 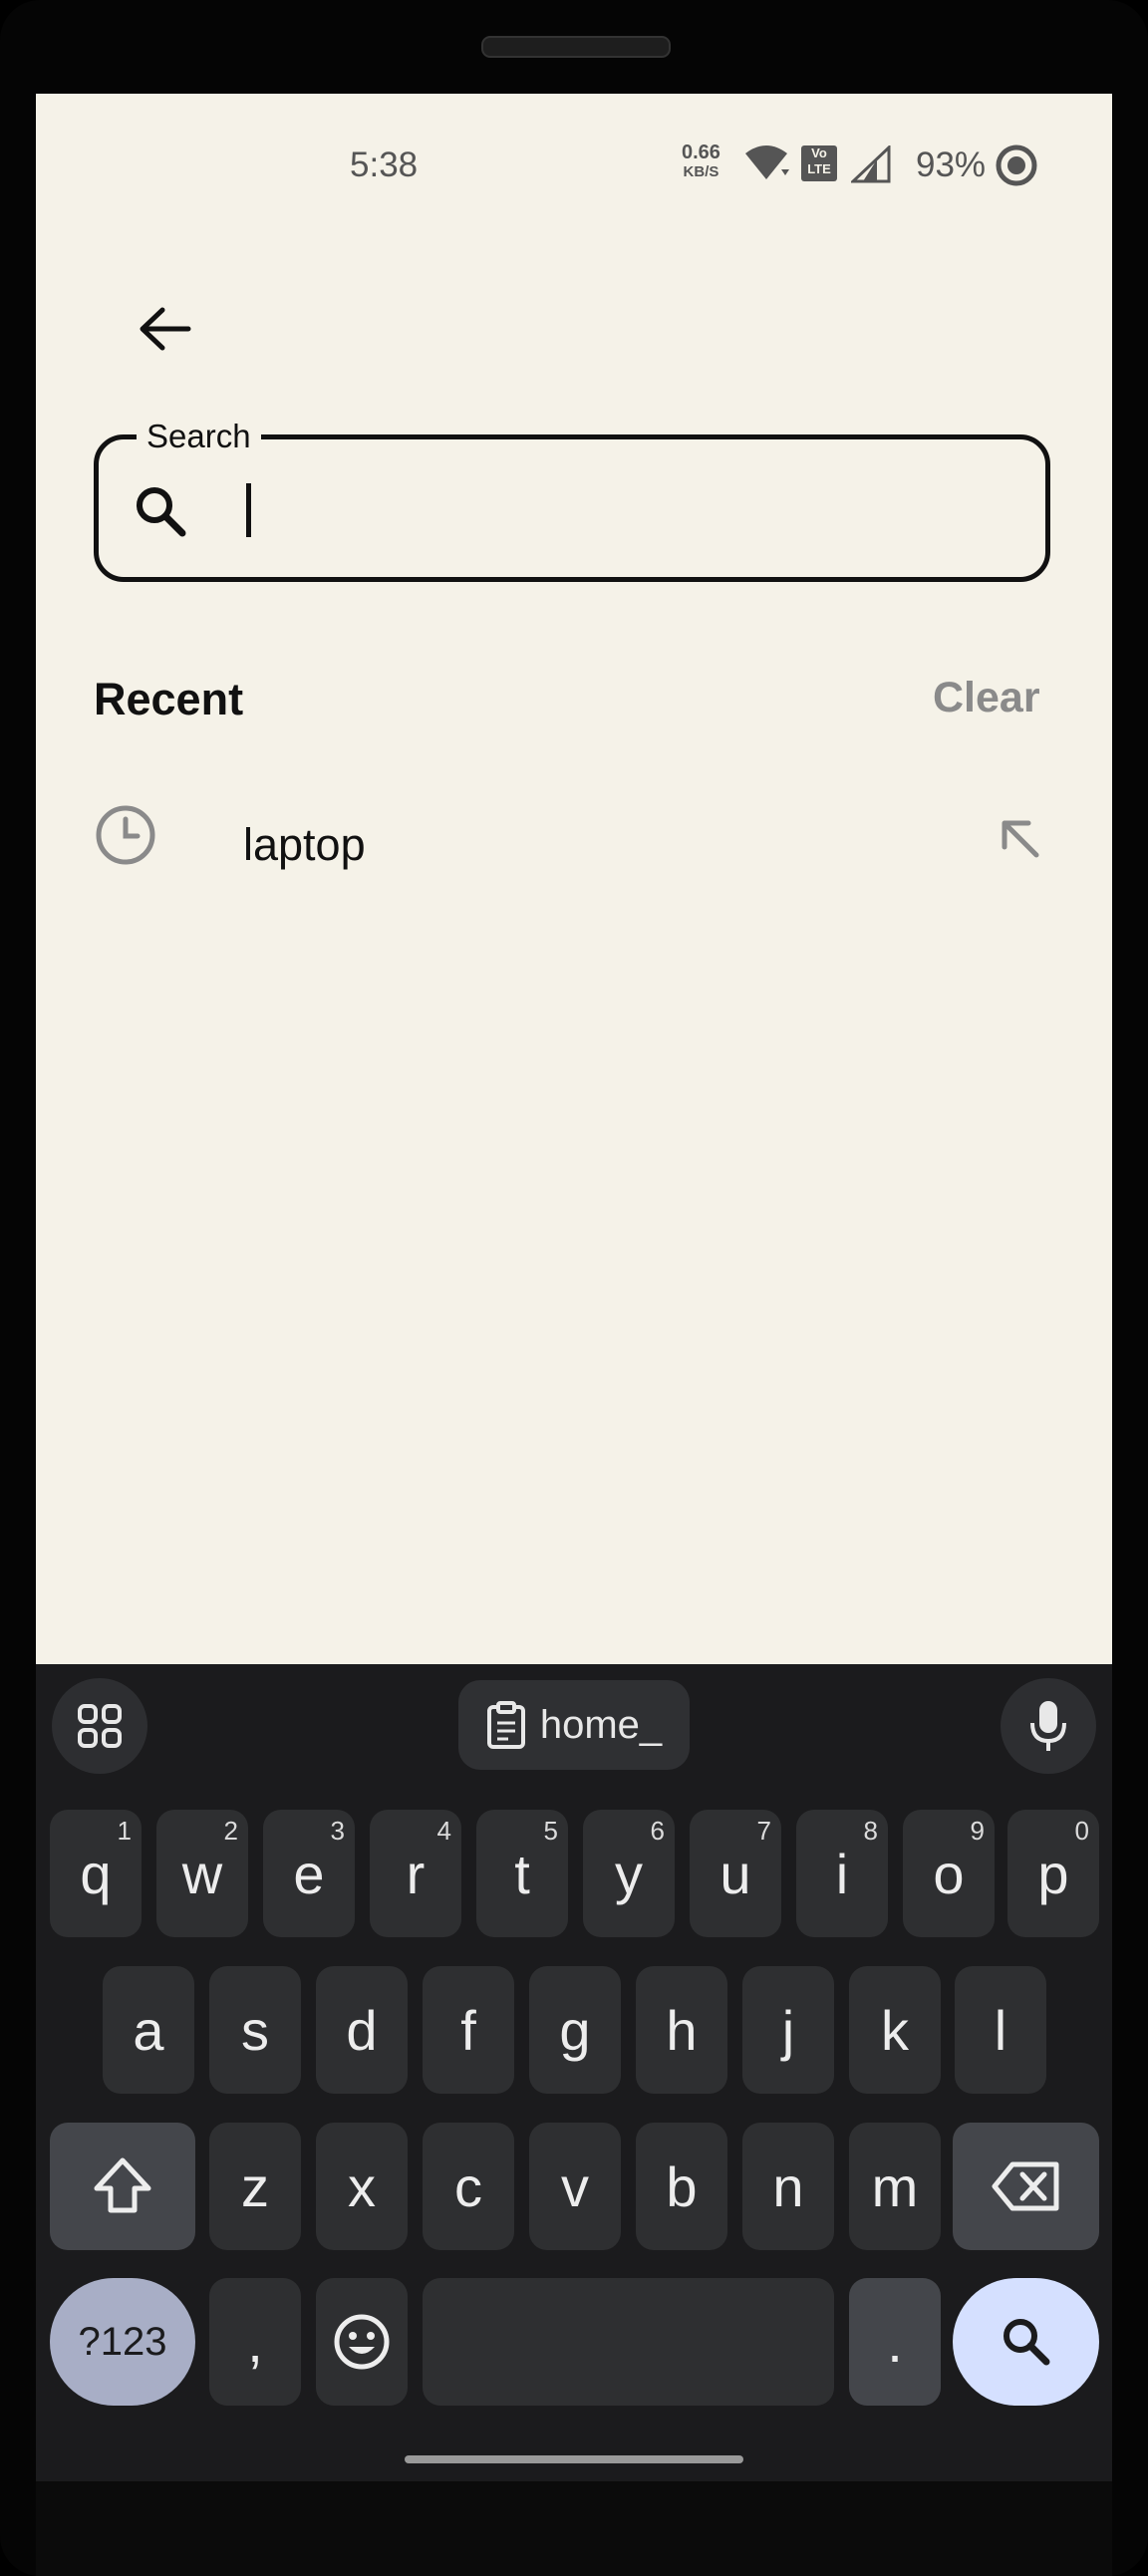 I want to click on key-j: j, so click(x=788, y=2030).